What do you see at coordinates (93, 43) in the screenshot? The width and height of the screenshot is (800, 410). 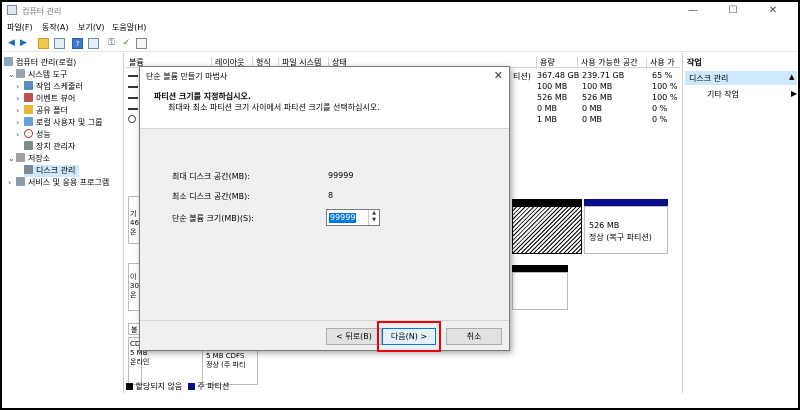 I see `view-pane-icon` at bounding box center [93, 43].